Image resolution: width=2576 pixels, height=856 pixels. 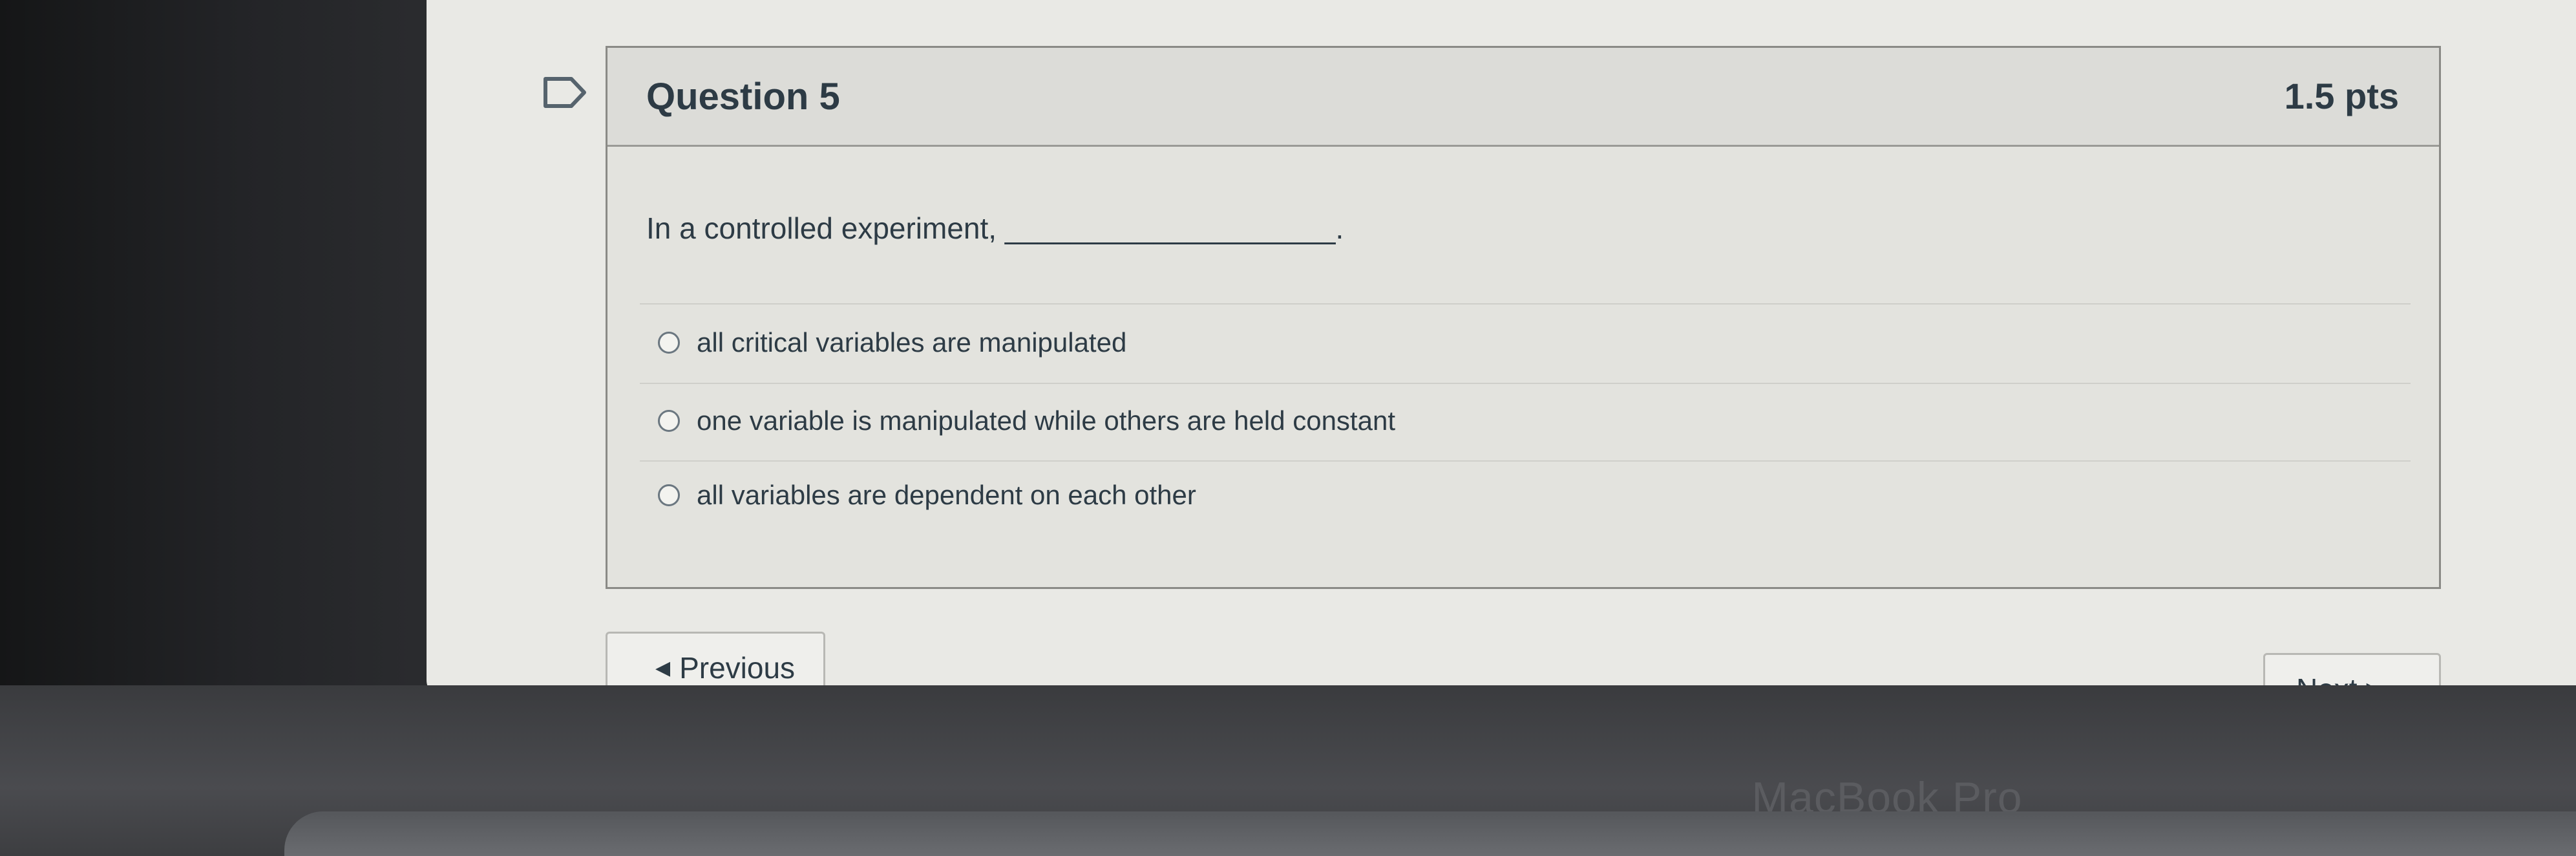 I want to click on question-header: Question 5 1.5 pts, so click(x=1523, y=97).